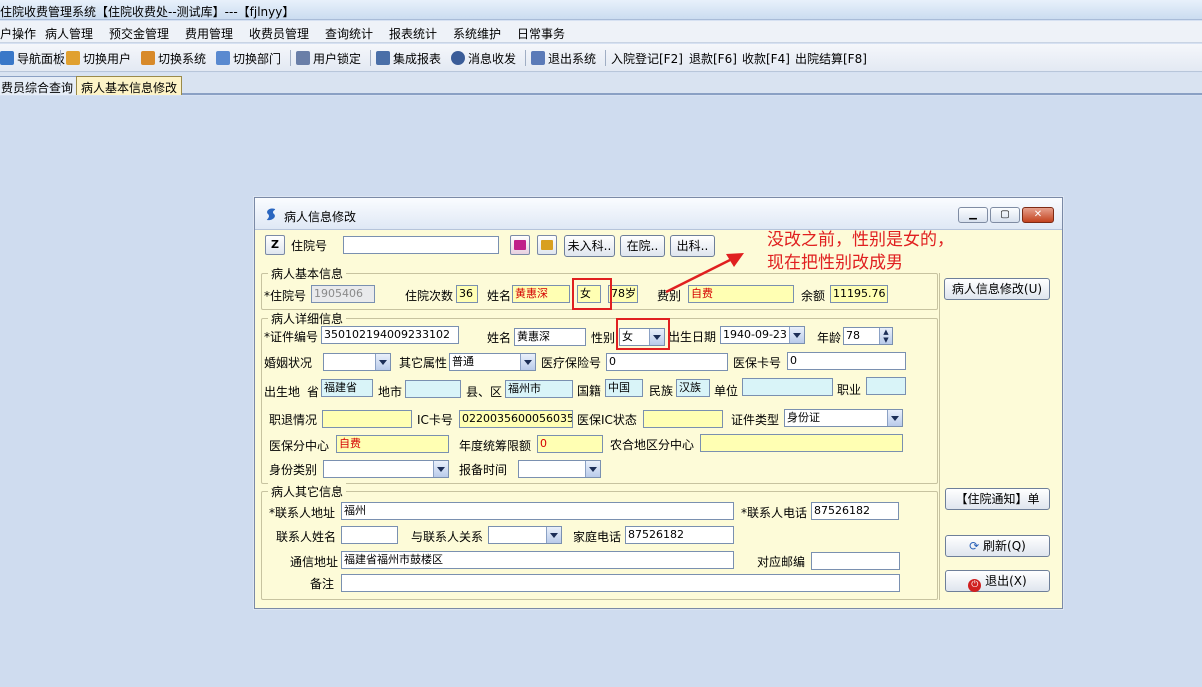 This screenshot has height=687, width=1202. I want to click on user-lock-icon, so click(303, 58).